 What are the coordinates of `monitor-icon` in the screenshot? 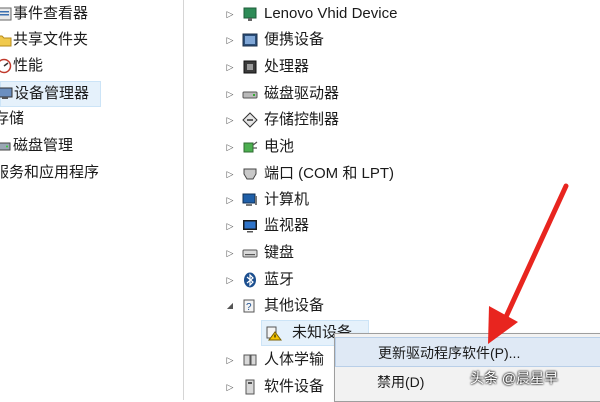 It's located at (250, 226).